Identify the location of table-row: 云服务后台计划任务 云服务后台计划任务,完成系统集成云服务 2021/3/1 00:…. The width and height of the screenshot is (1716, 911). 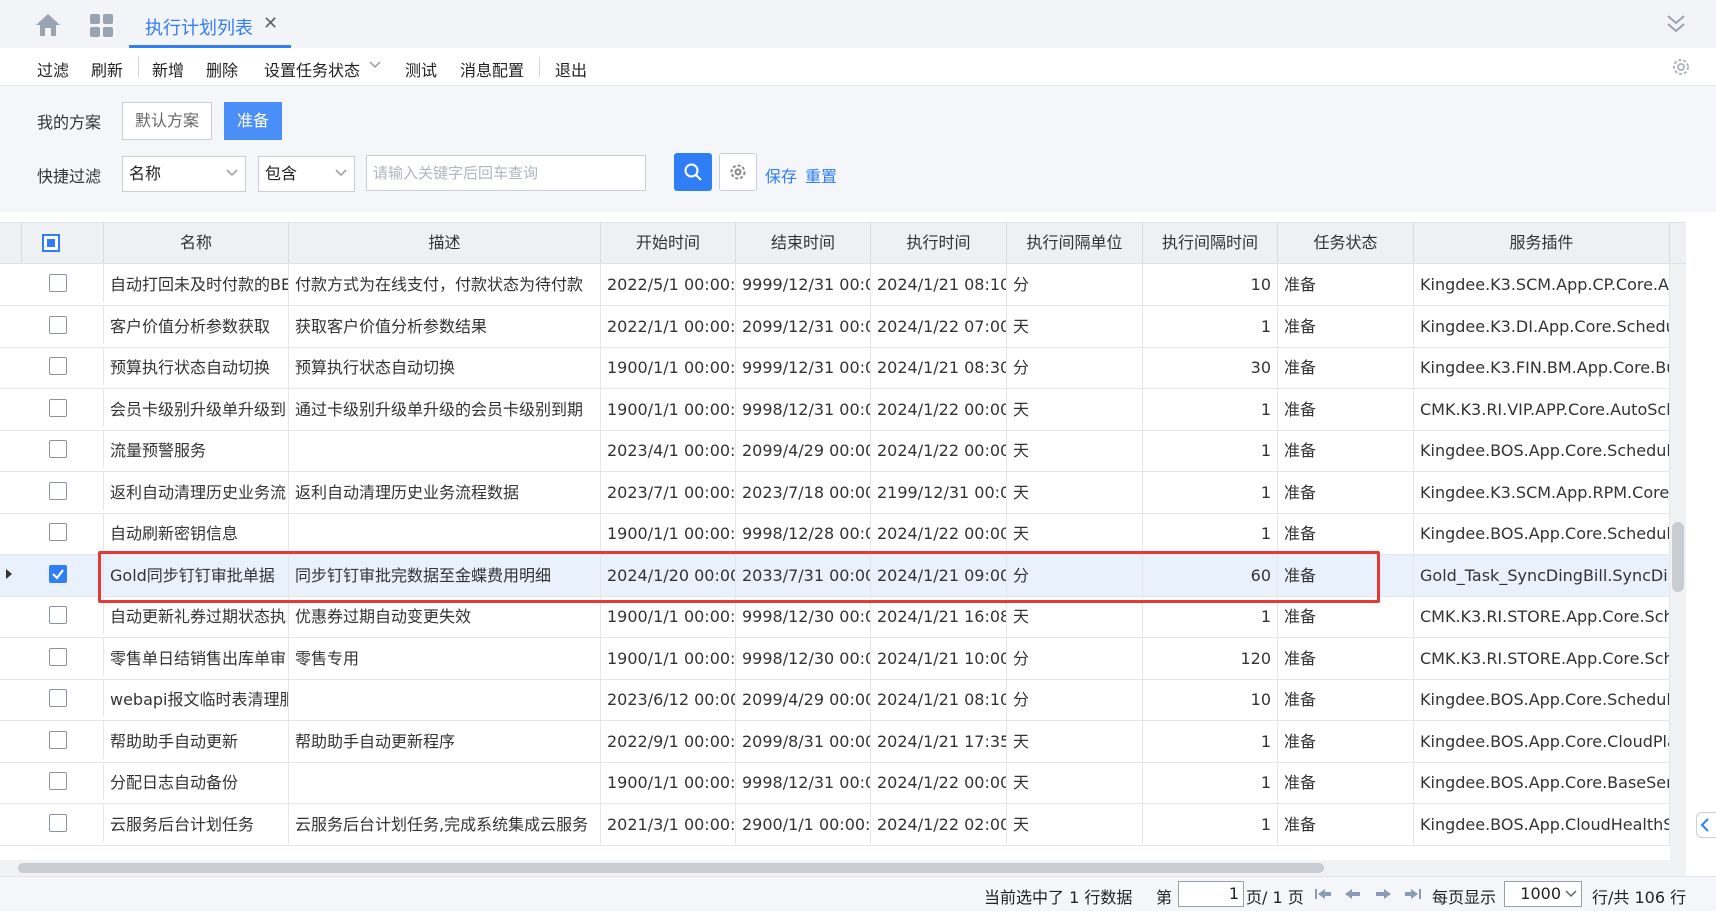
(843, 825).